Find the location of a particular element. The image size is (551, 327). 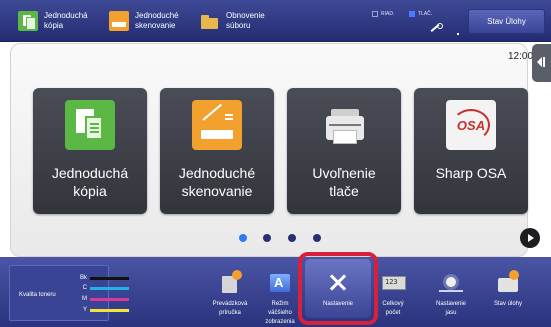

counter-icon is located at coordinates (393, 282).